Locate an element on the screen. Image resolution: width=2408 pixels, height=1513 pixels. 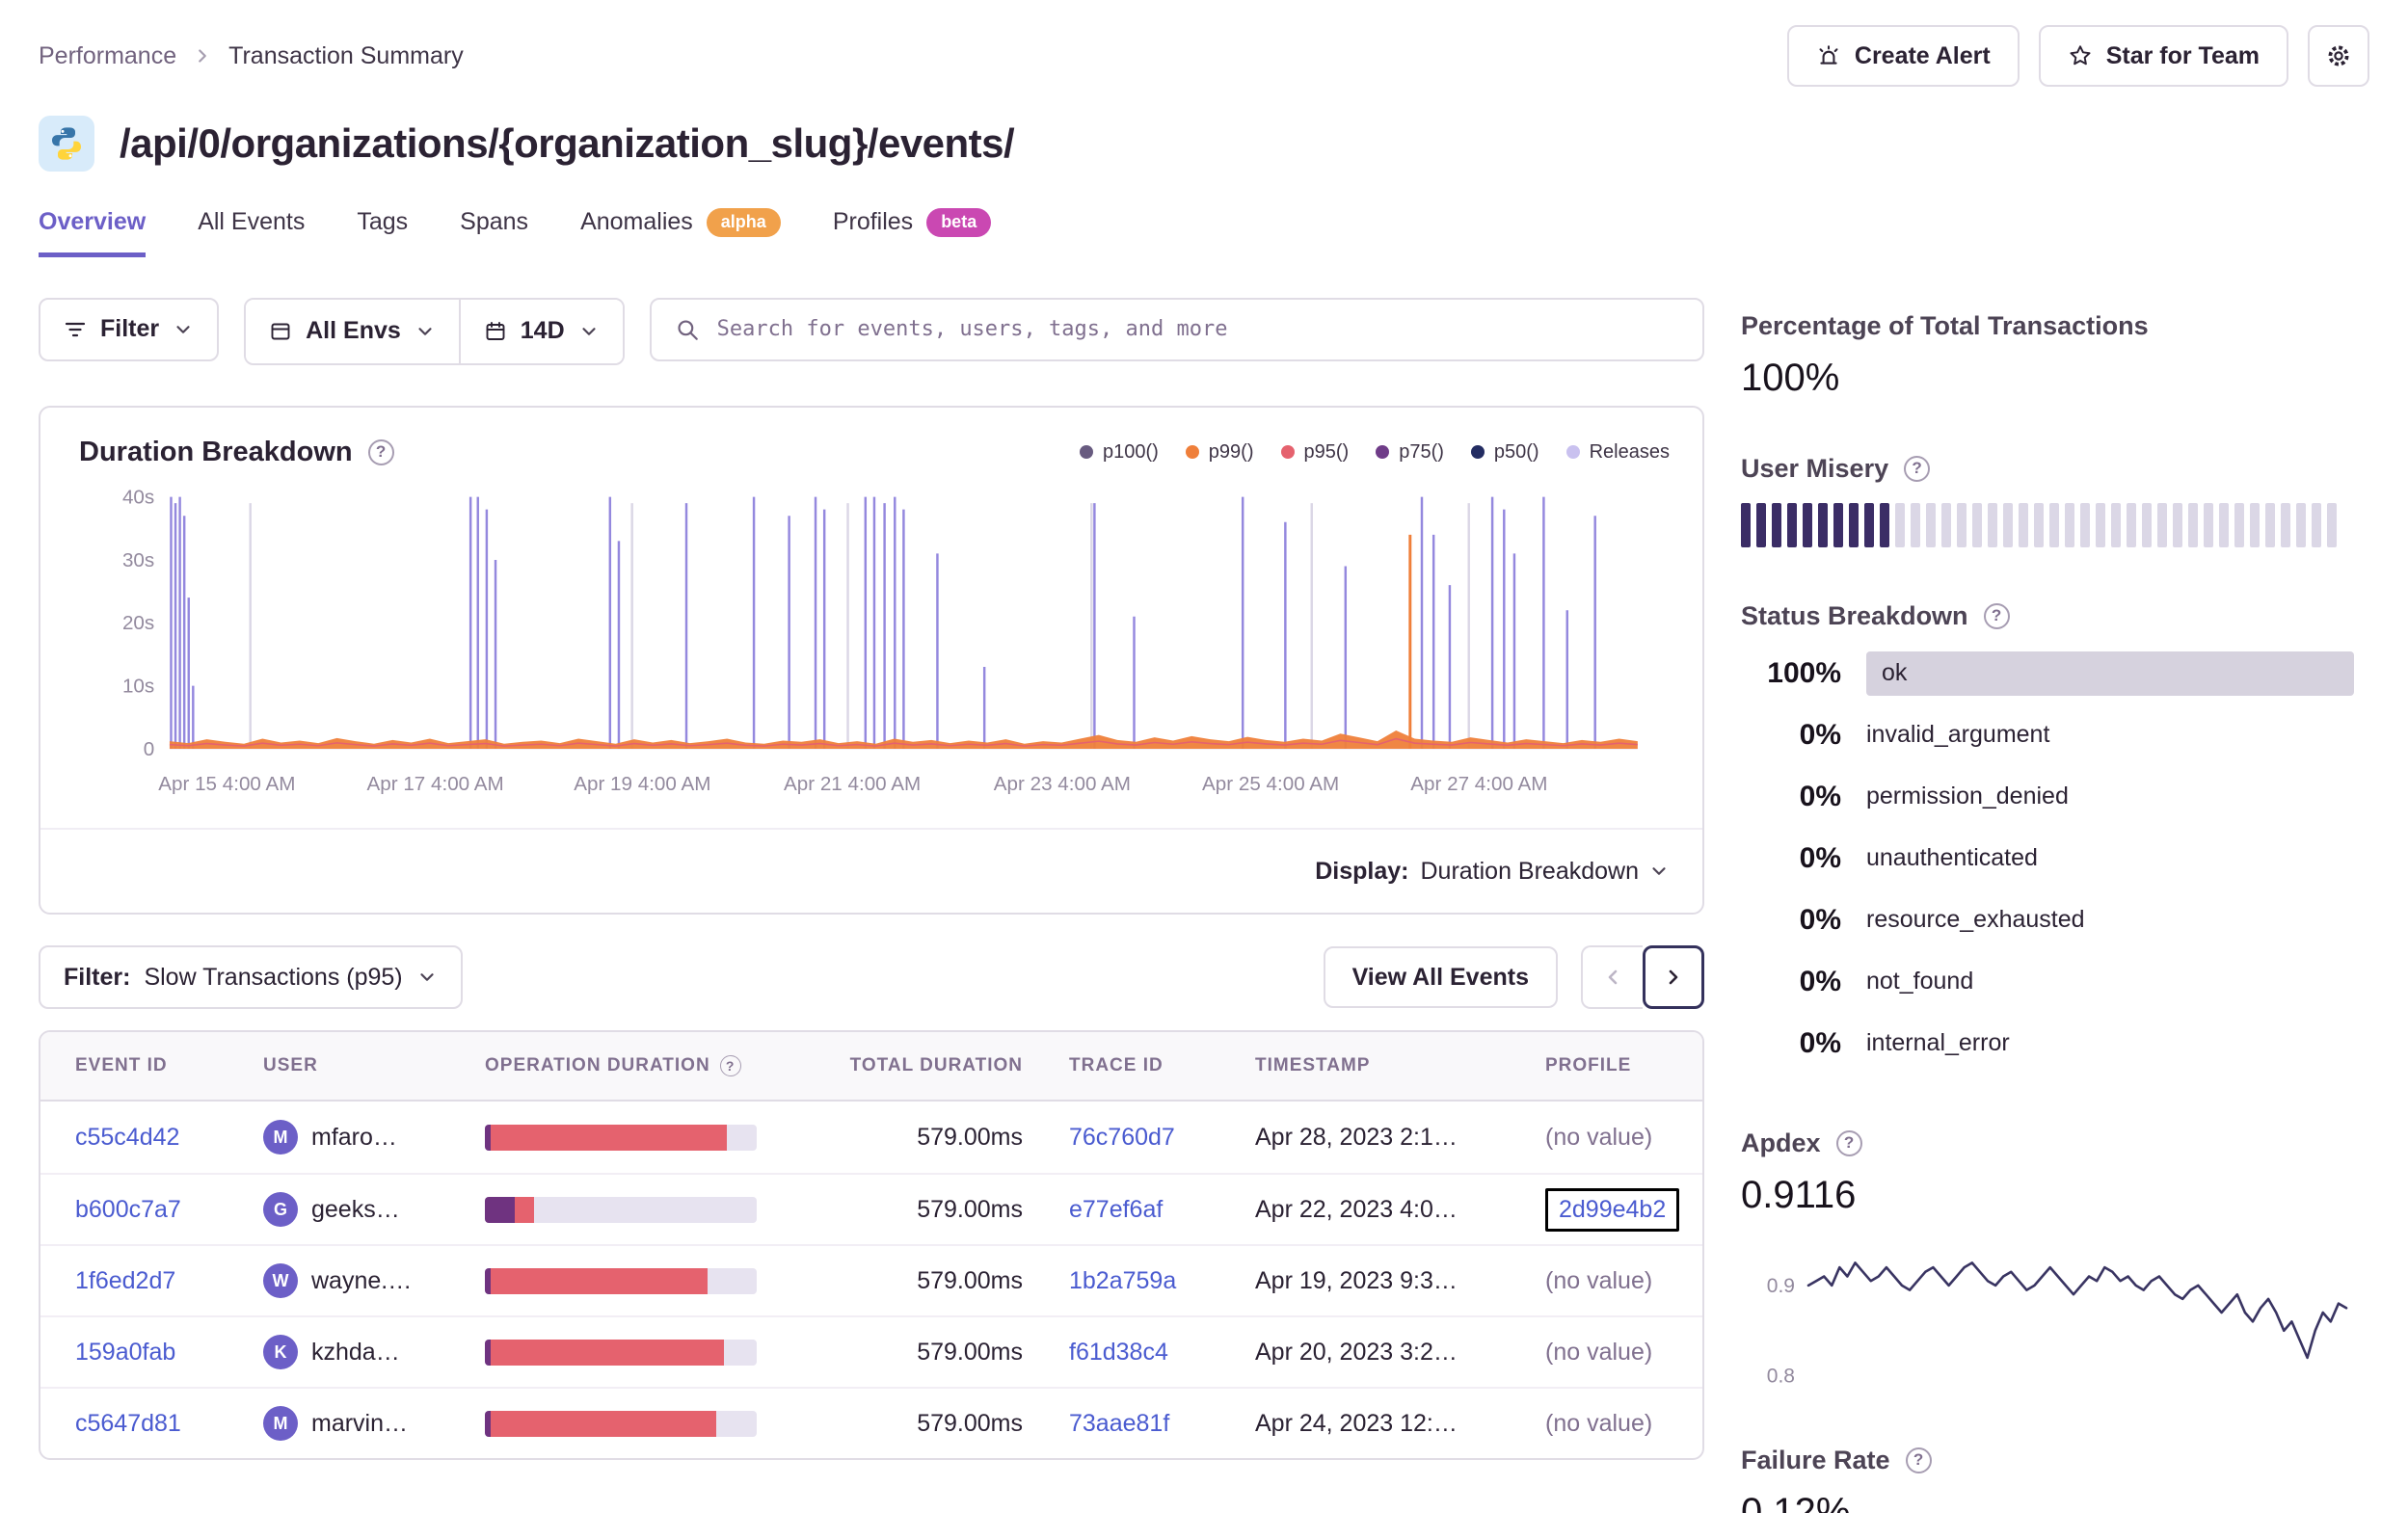
event-id-link: b600c7a7 is located at coordinates (128, 1209).